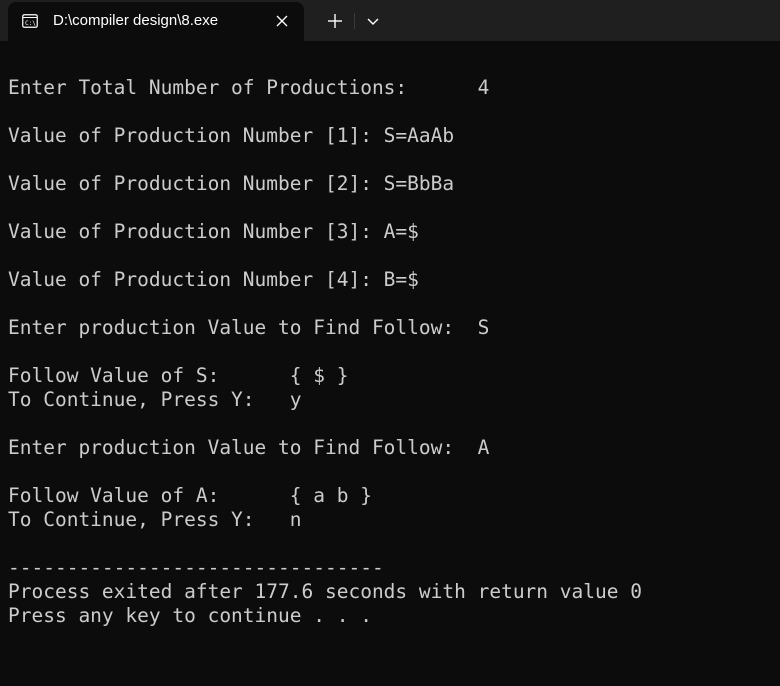 This screenshot has width=780, height=686. Describe the element at coordinates (155, 399) in the screenshot. I see `console-line: To Continue, Press Y: y` at that location.